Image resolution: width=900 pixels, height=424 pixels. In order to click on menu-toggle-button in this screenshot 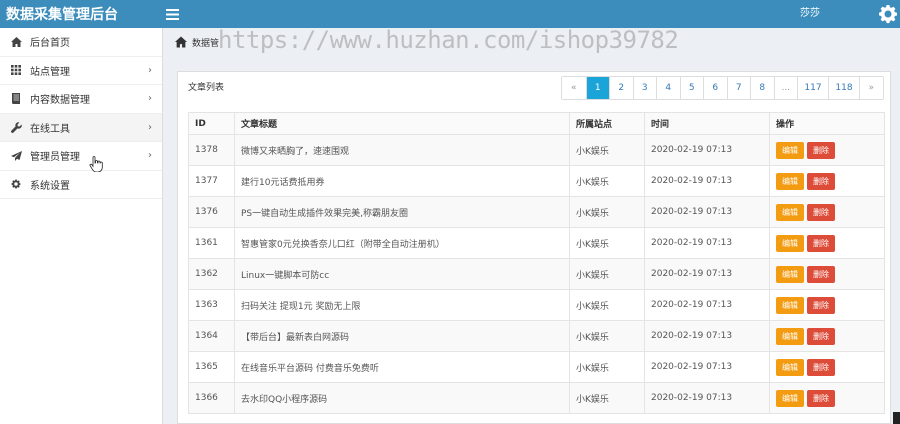, I will do `click(172, 14)`.